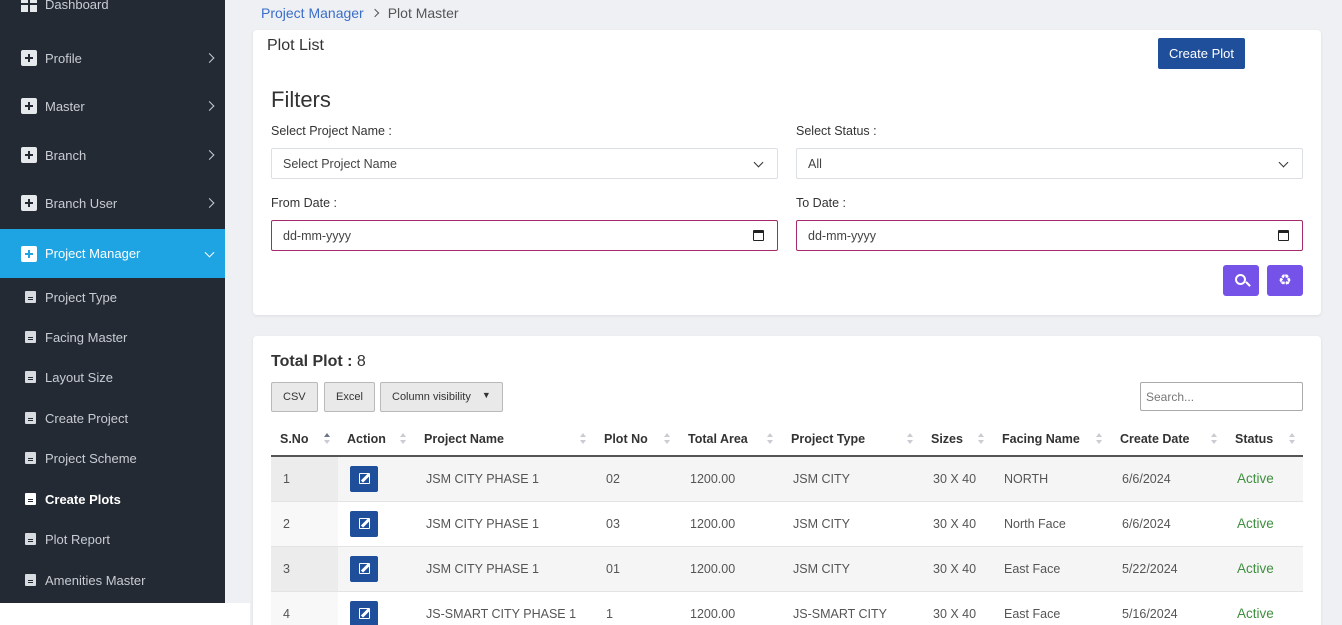  I want to click on total-plot-label: Total Plot :, so click(312, 361).